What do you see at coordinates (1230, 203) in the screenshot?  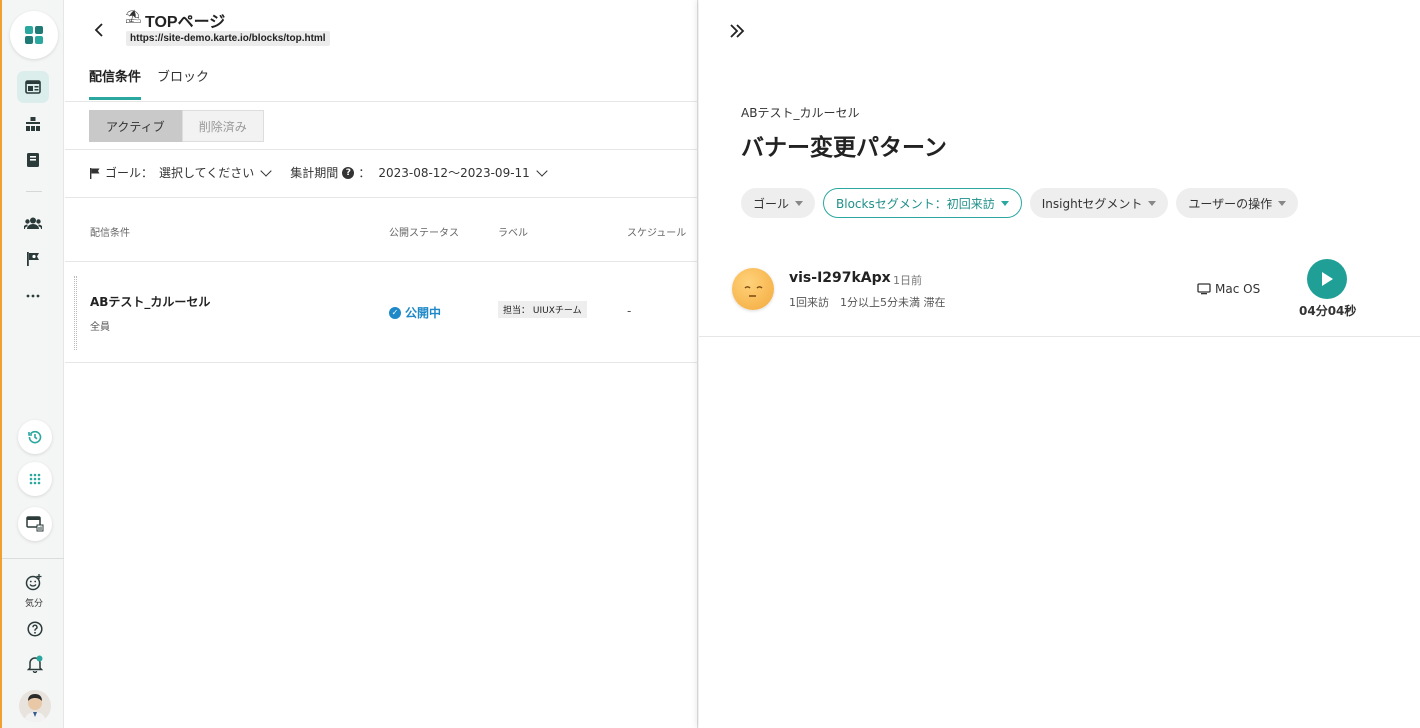 I see `user-action-chip-label: ユーザーの操作` at bounding box center [1230, 203].